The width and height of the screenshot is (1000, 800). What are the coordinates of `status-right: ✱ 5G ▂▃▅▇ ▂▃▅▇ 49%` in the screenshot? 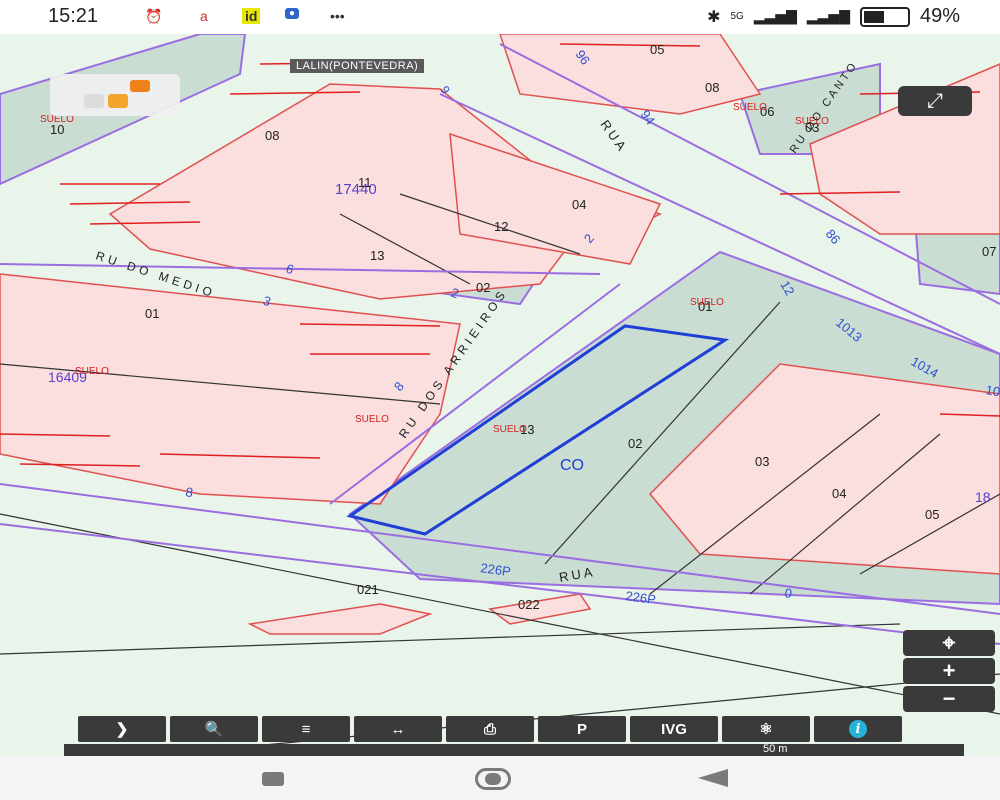 It's located at (833, 16).